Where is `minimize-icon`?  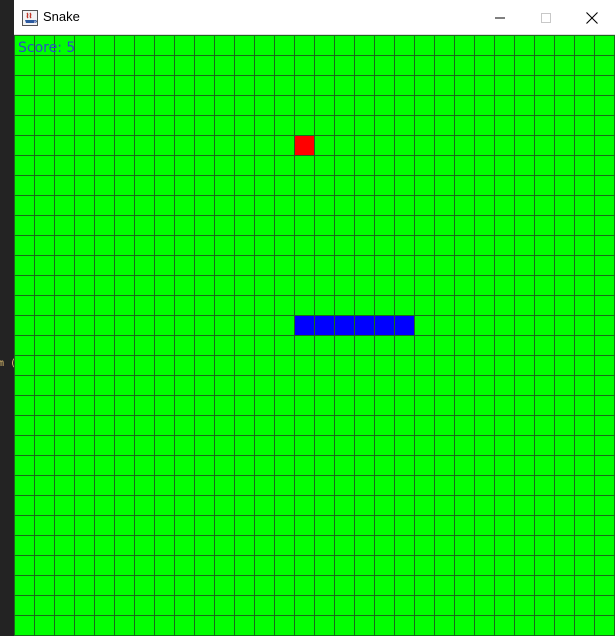 minimize-icon is located at coordinates (500, 17).